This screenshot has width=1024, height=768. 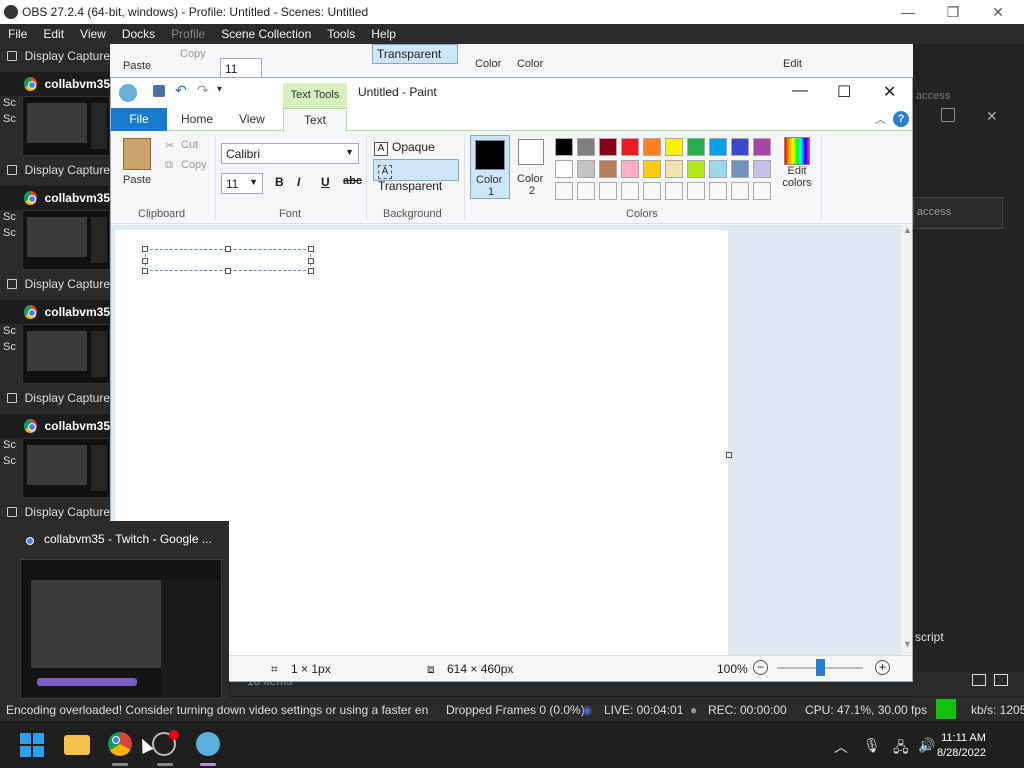 I want to click on obs-close-button: ✕, so click(x=998, y=12).